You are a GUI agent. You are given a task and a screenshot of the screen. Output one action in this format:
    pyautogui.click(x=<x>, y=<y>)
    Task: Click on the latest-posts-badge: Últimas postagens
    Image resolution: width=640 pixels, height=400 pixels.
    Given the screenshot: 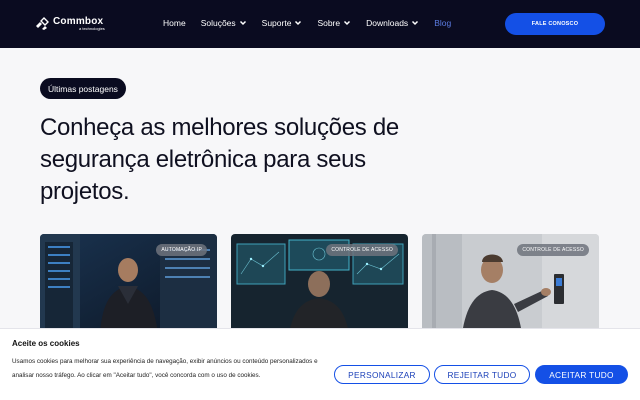 What is the action you would take?
    pyautogui.click(x=83, y=88)
    